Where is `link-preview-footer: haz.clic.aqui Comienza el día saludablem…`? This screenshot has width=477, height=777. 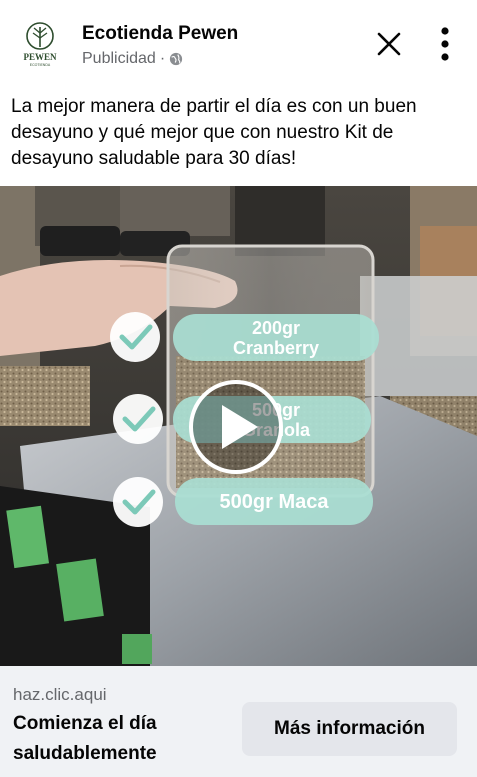 link-preview-footer: haz.clic.aqui Comienza el día saludablem… is located at coordinates (238, 721).